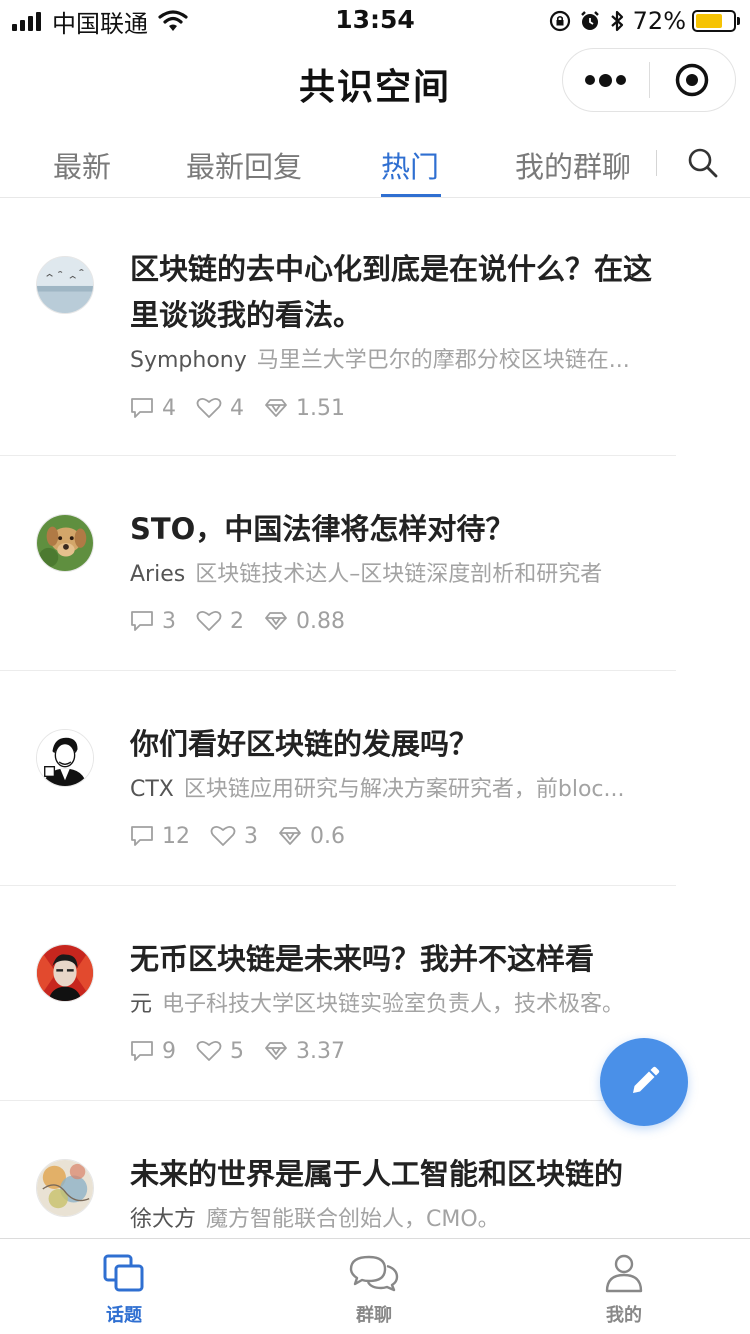  I want to click on post-title: 未来的世界是属于人工智能和区块链的, so click(405, 1174).